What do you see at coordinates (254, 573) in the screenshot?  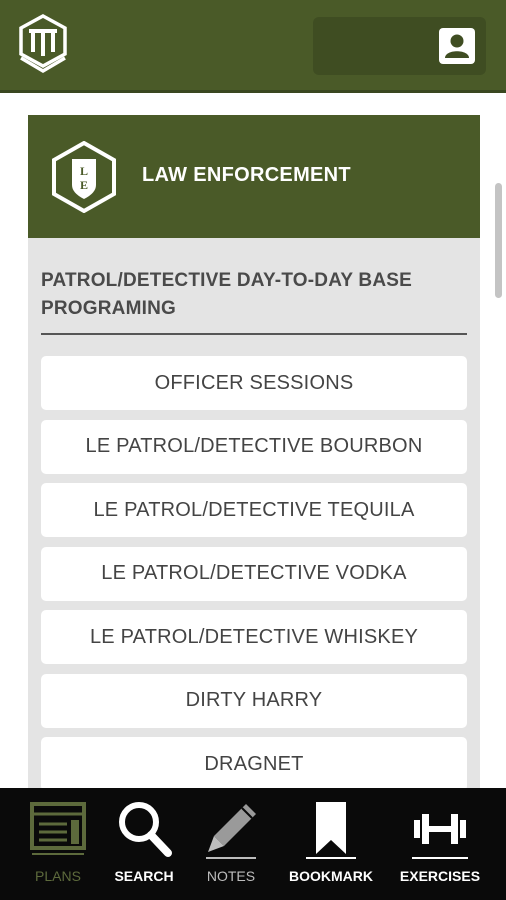 I see `list-item: LE PATROL/DETECTIVE VODKA` at bounding box center [254, 573].